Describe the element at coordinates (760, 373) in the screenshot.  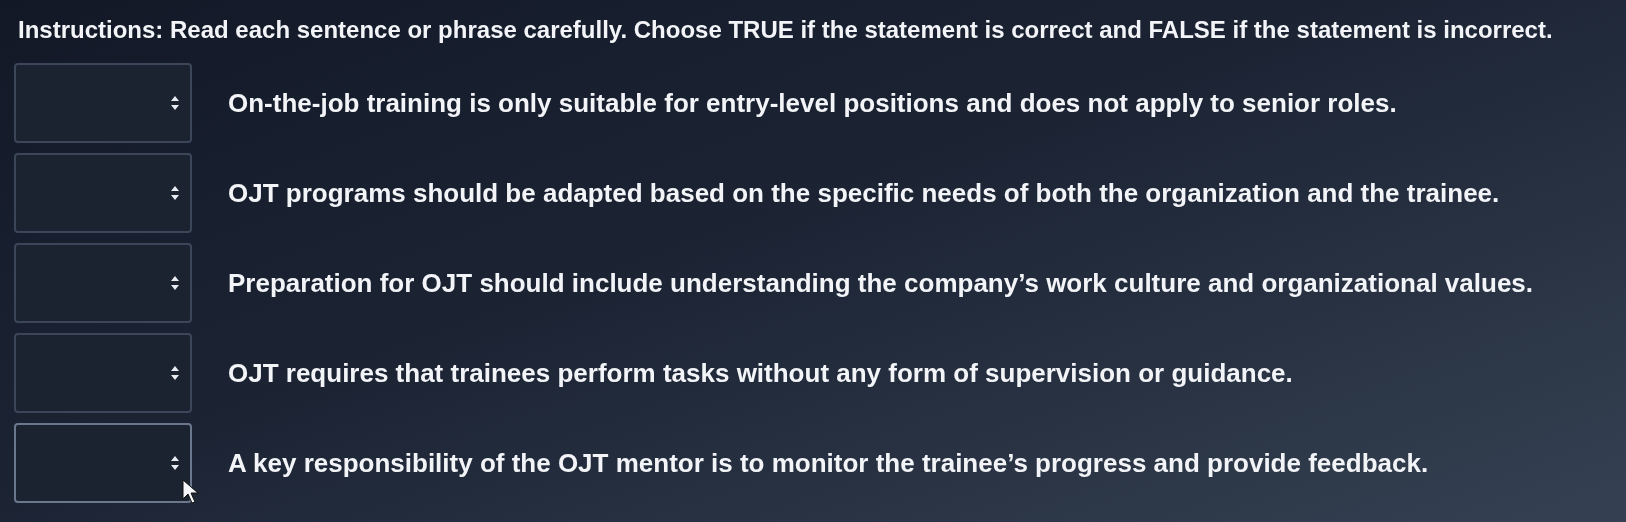
I see `statement-text: OJT requires that trainees perform tasks without any form of supervision or guidance.` at that location.